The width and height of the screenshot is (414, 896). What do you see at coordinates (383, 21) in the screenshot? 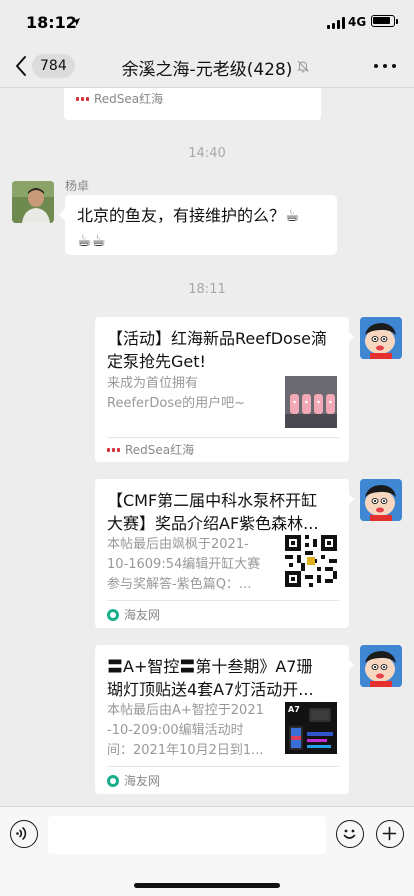
I see `battery-icon` at bounding box center [383, 21].